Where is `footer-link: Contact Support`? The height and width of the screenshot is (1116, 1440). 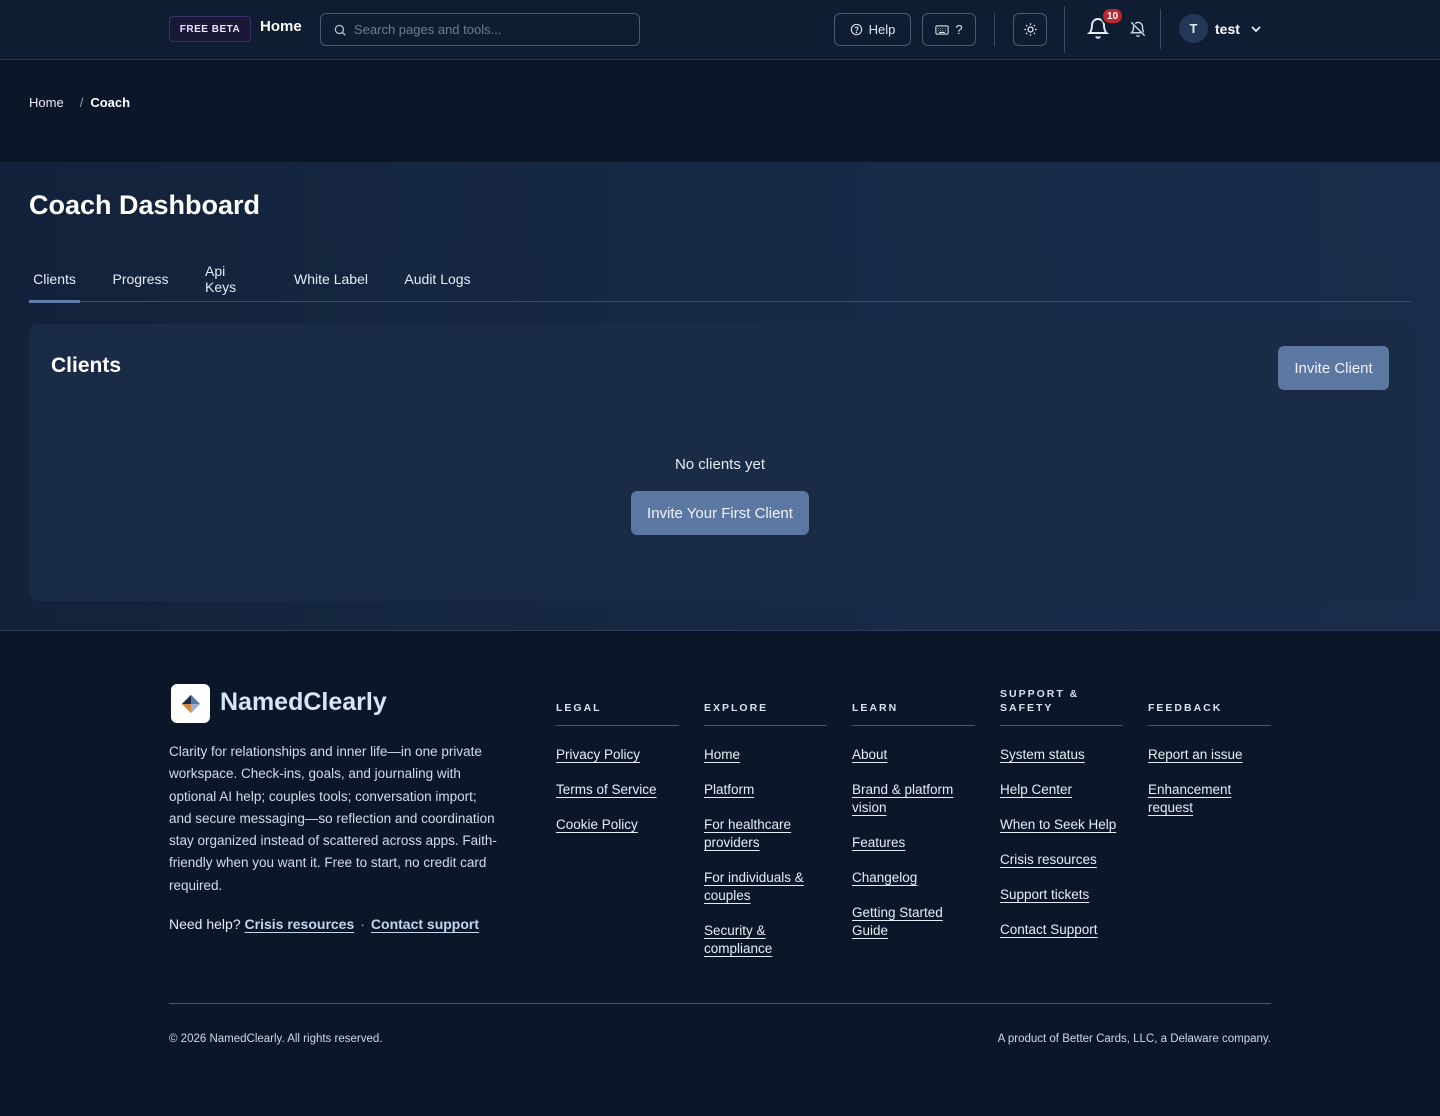
footer-link: Contact Support is located at coordinates (1049, 929).